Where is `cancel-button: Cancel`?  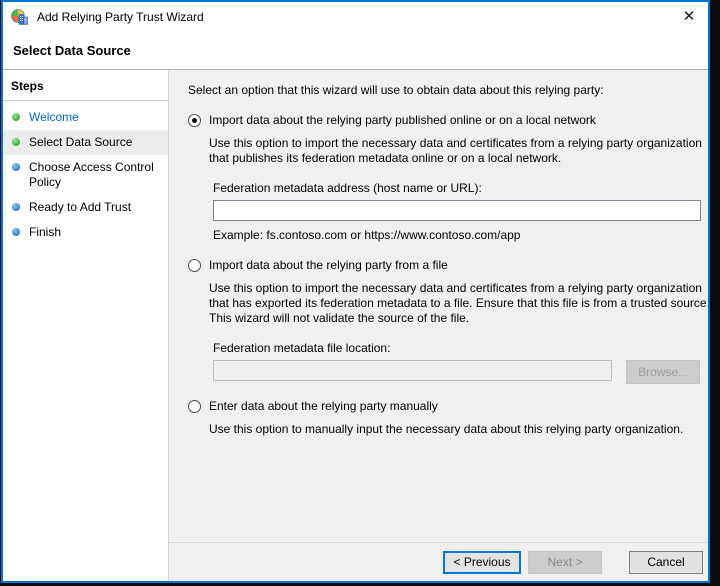
cancel-button: Cancel is located at coordinates (666, 562).